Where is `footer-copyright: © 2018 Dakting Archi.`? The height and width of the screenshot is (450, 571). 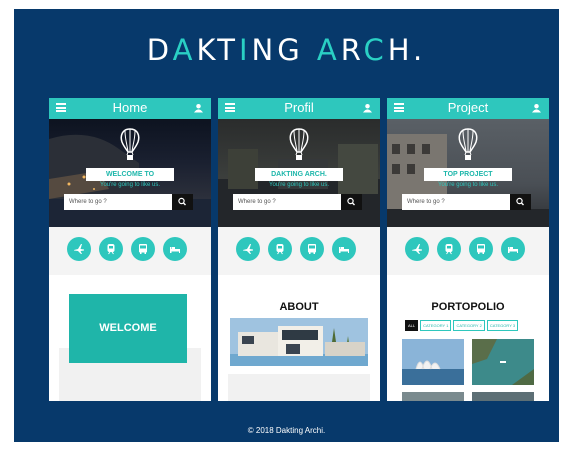 footer-copyright: © 2018 Dakting Archi. is located at coordinates (286, 430).